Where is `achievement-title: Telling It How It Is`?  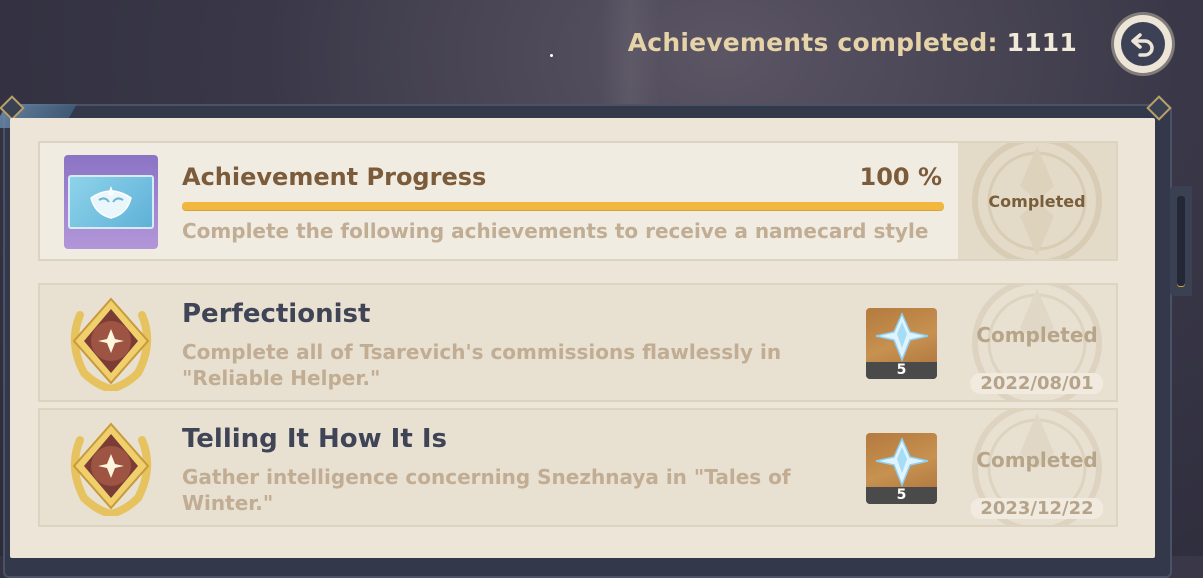
achievement-title: Telling It How It Is is located at coordinates (314, 439).